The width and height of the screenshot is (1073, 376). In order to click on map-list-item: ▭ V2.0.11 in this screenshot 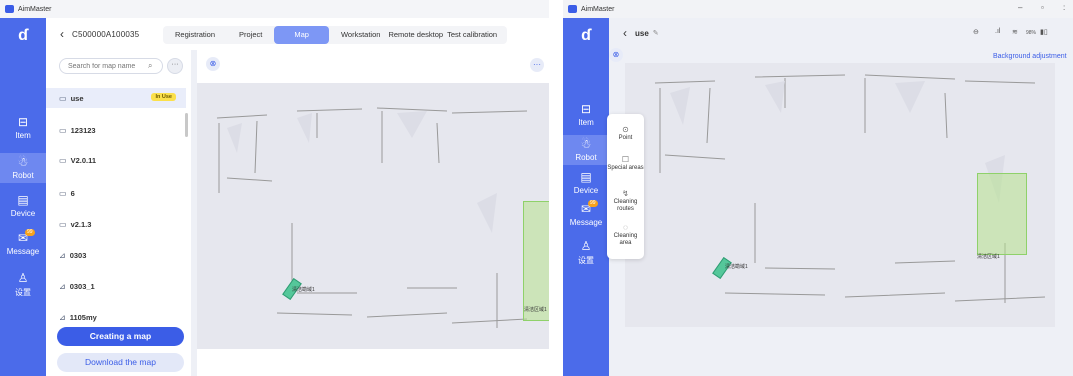, I will do `click(116, 160)`.